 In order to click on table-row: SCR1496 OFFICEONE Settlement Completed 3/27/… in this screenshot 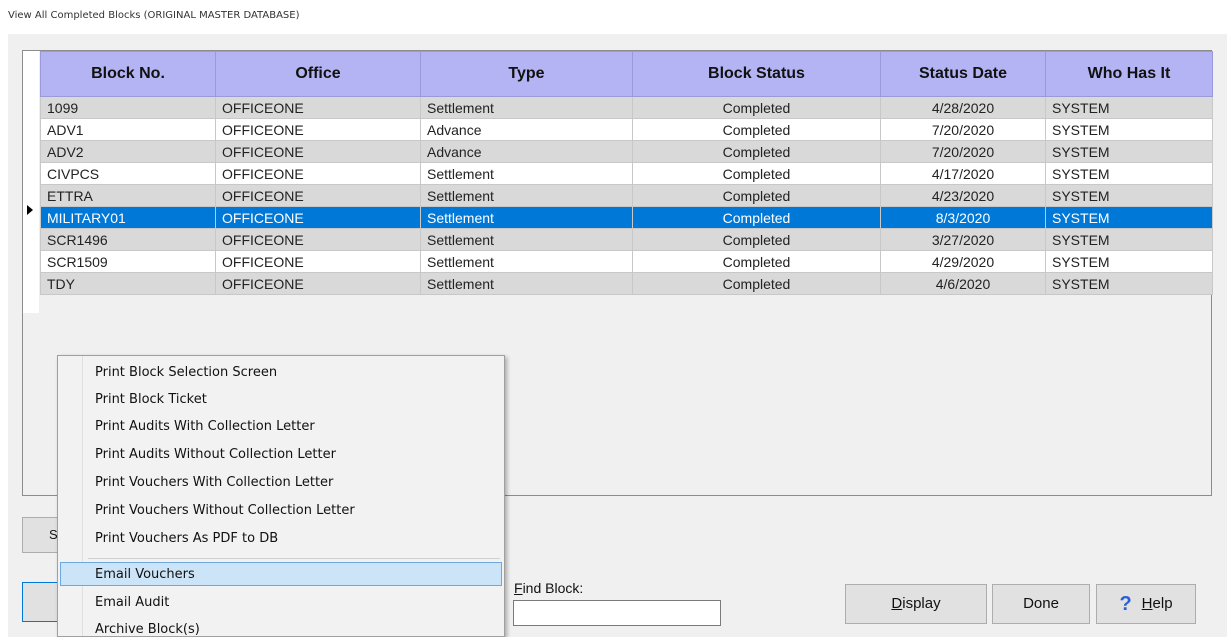, I will do `click(626, 239)`.